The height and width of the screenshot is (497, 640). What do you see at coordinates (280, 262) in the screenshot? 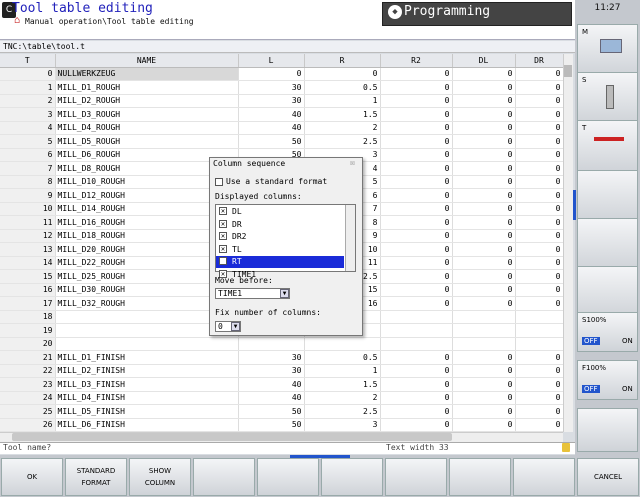
I see `column-list-item: RT` at bounding box center [280, 262].